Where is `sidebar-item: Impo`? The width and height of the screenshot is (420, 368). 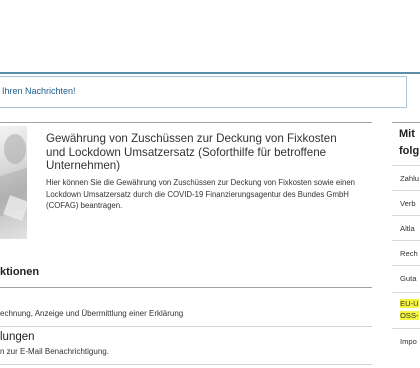
sidebar-item: Impo is located at coordinates (406, 341).